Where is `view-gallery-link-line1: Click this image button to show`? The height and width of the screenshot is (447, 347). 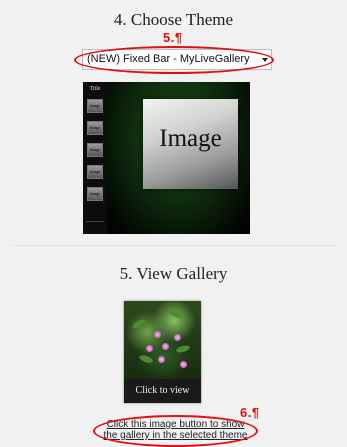 view-gallery-link-line1: Click this image button to show is located at coordinates (175, 424).